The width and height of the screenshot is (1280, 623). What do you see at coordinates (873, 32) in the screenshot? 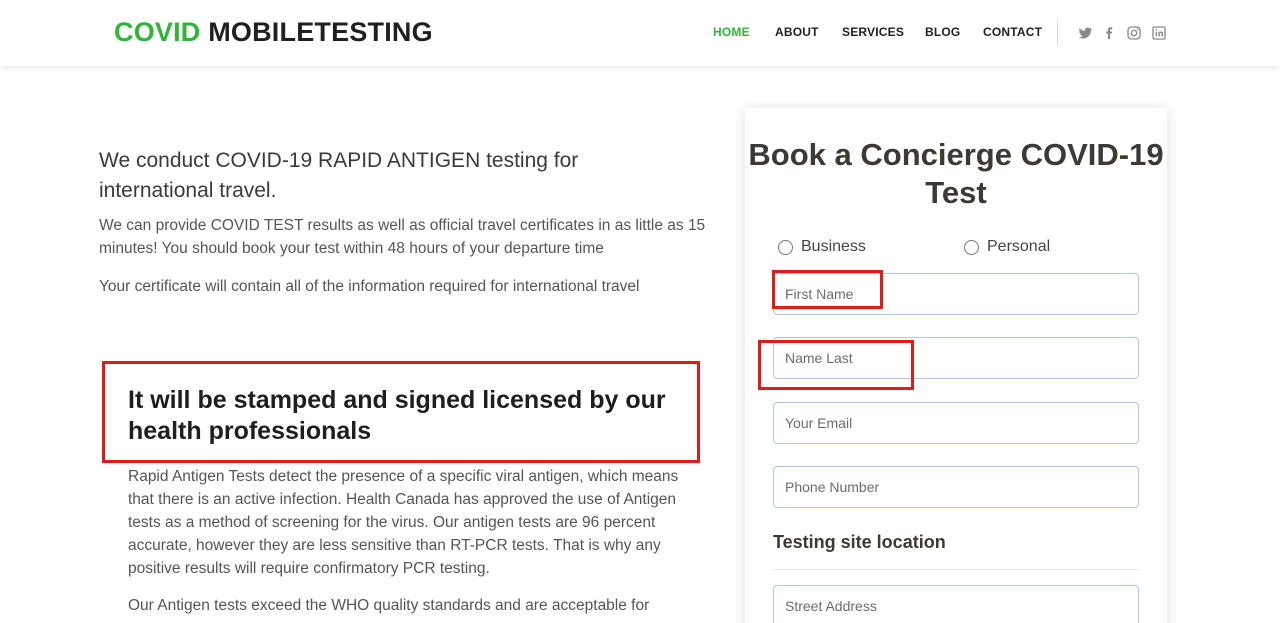
I see `nav-services: SERVICES` at bounding box center [873, 32].